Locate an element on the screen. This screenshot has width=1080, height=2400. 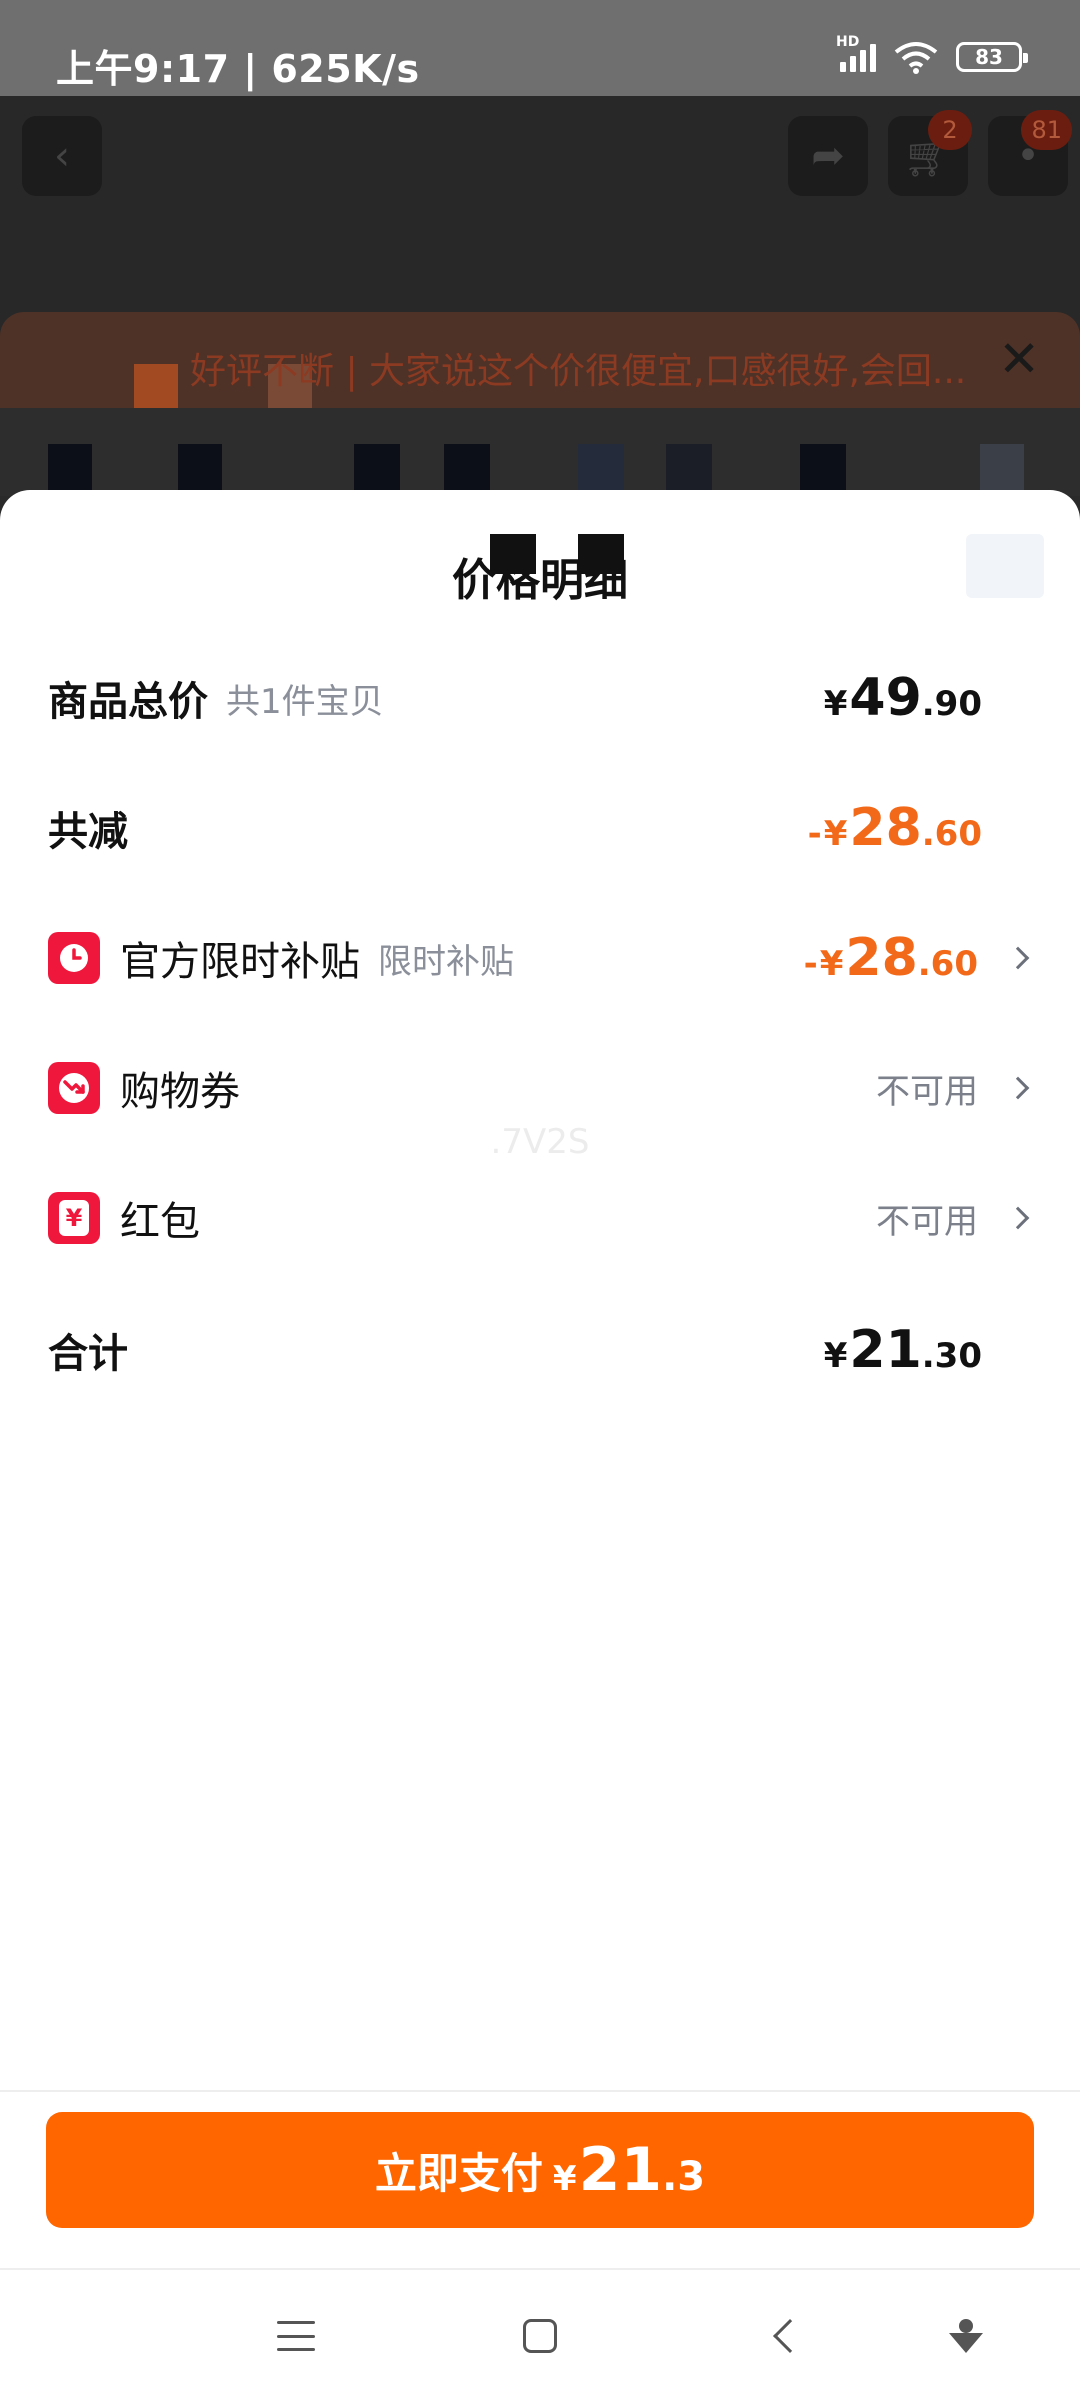
cart-badge: 2 is located at coordinates (950, 130).